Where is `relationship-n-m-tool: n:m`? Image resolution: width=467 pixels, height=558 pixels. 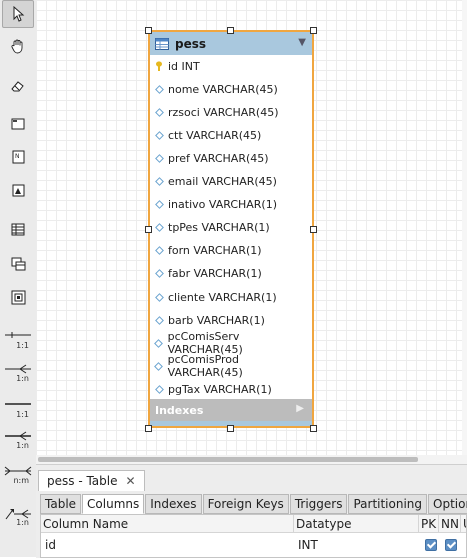 relationship-n-m-tool: n:m is located at coordinates (18, 472).